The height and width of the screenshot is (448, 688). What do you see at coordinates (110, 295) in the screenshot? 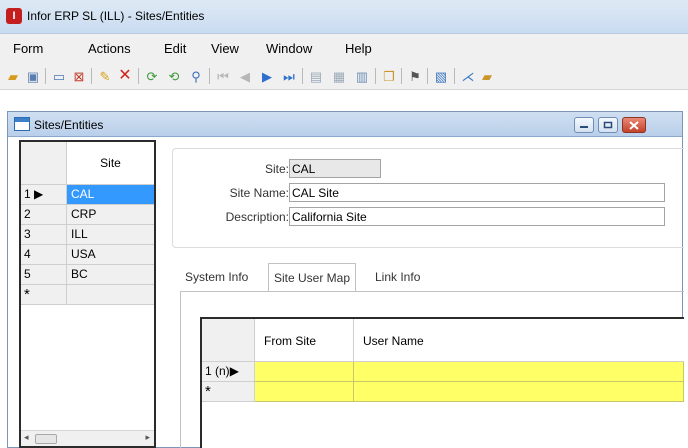
I see `new-site-cell` at bounding box center [110, 295].